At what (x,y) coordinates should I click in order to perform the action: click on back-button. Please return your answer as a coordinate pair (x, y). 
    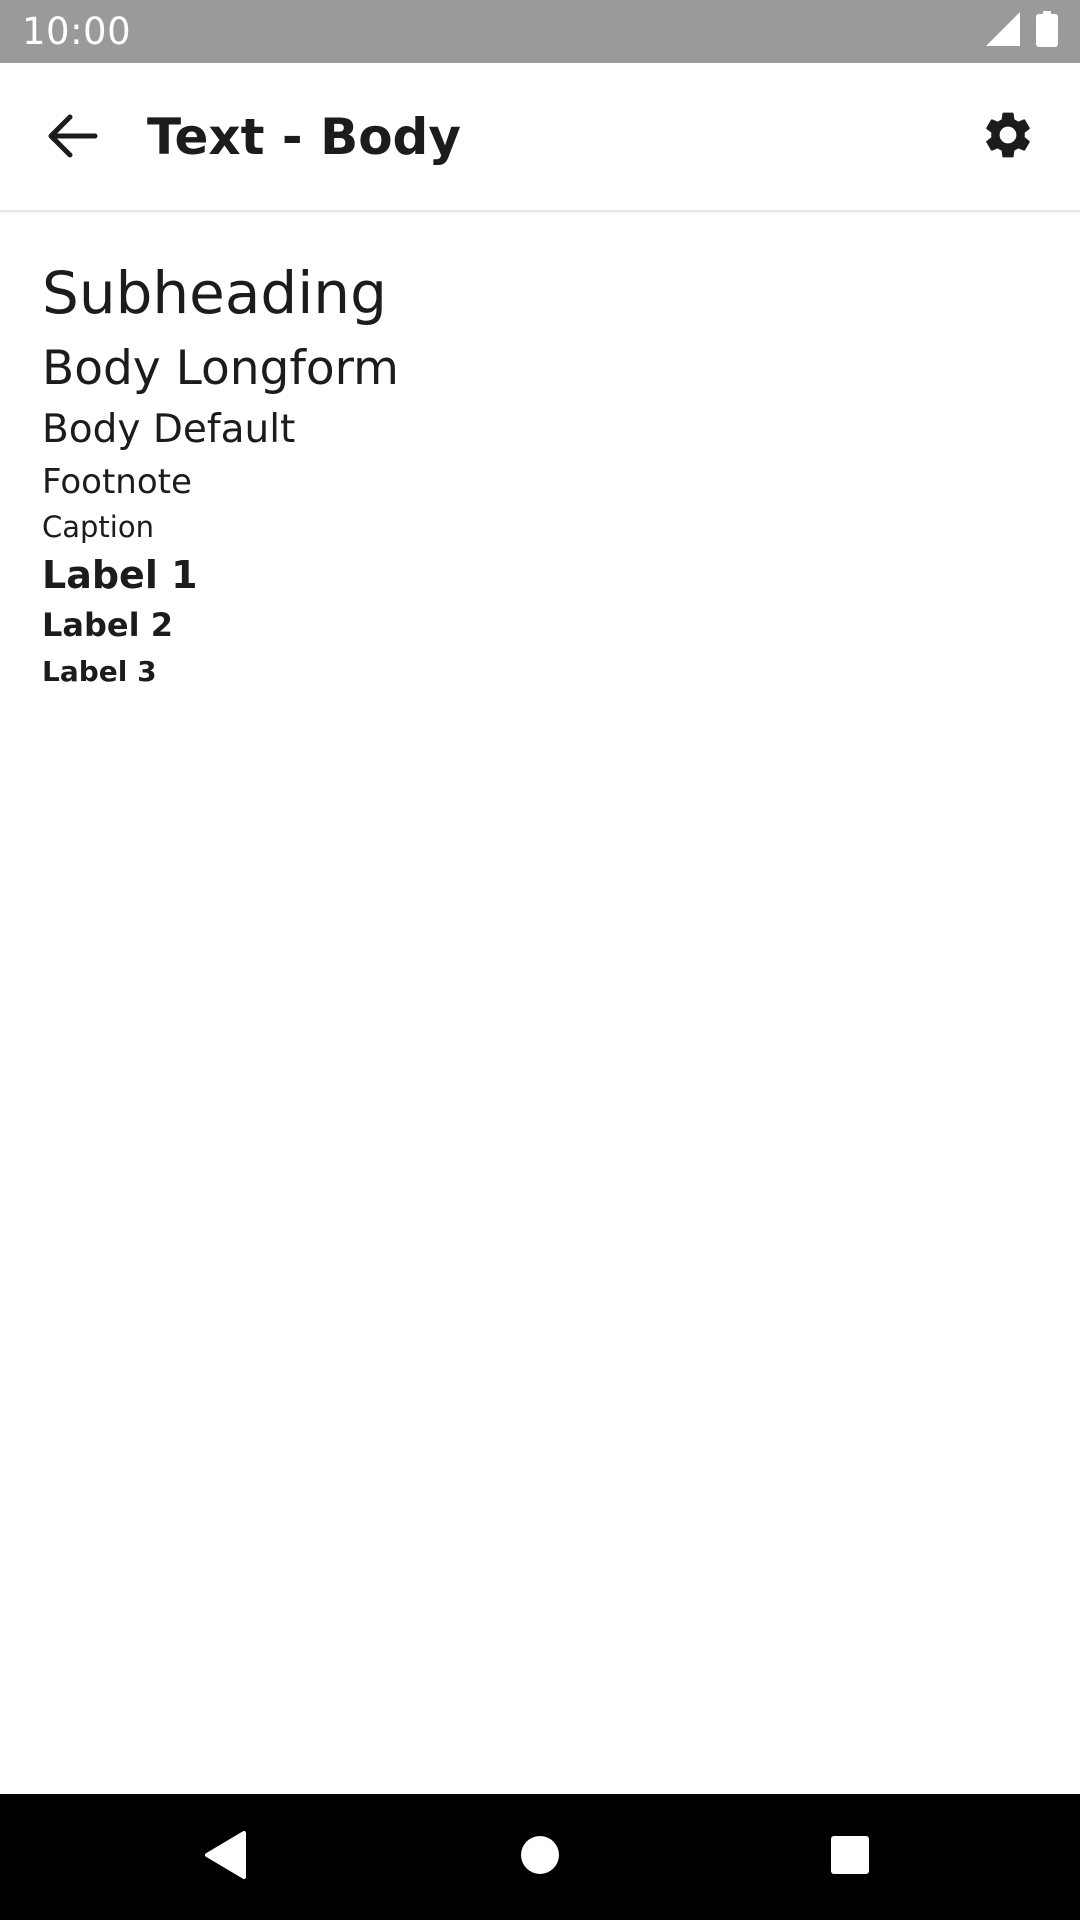
    Looking at the image, I should click on (73, 138).